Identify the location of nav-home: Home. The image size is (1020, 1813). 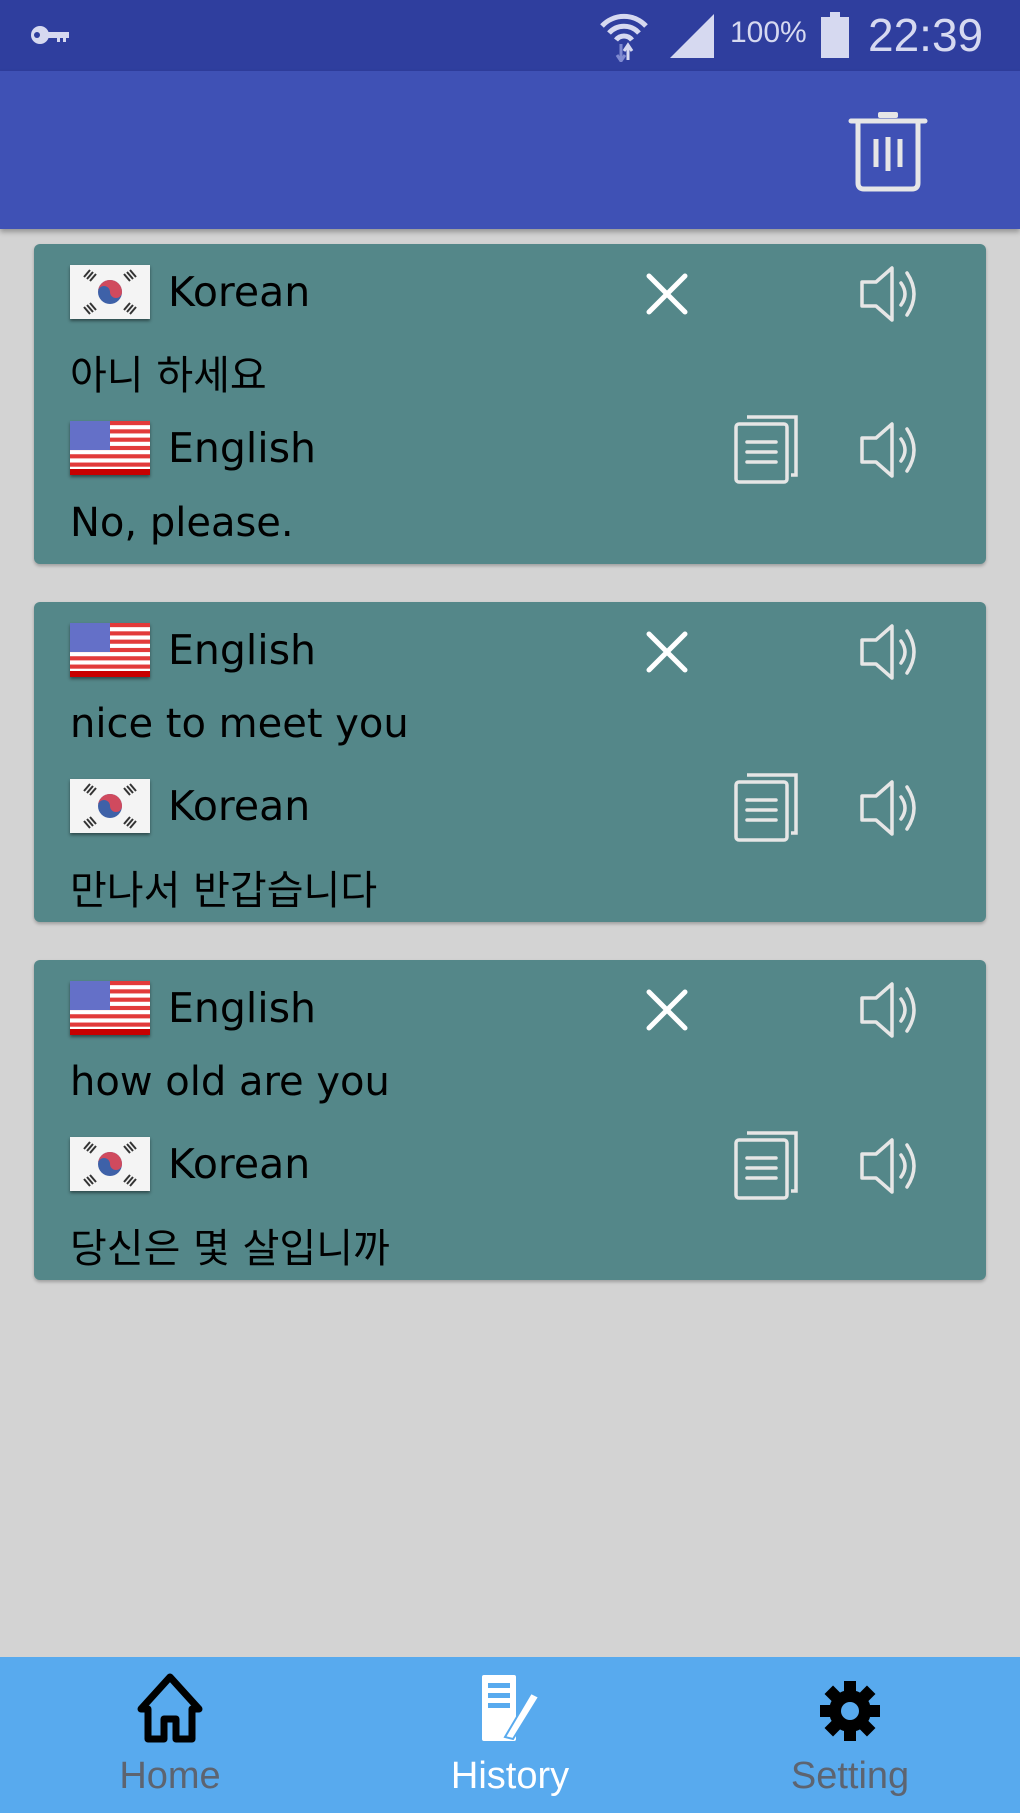
(170, 1735).